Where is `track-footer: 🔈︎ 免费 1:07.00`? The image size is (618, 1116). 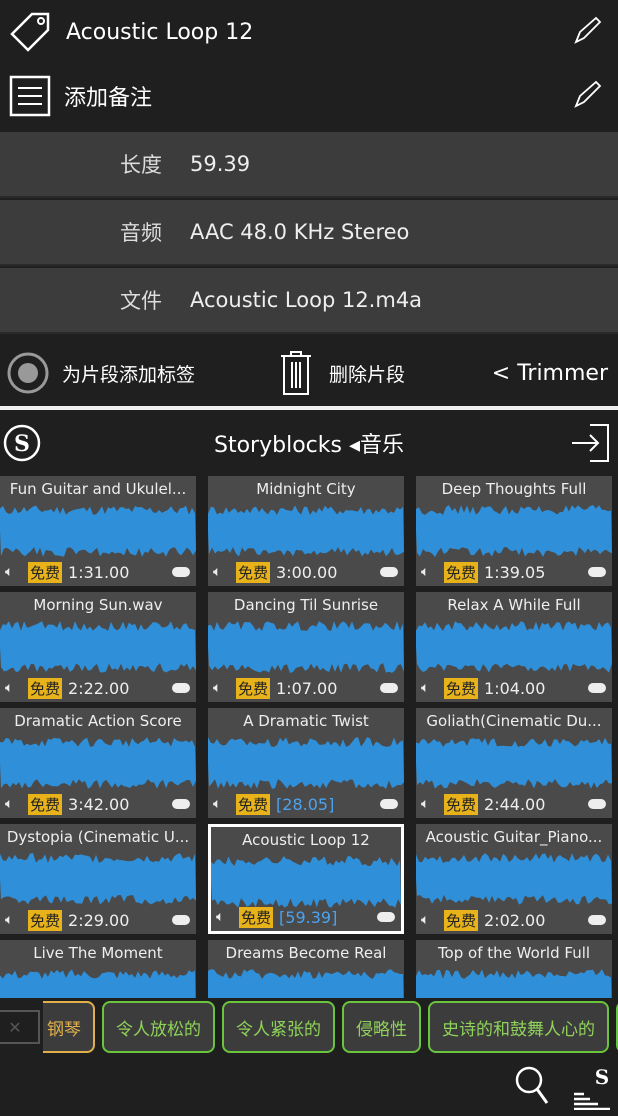 track-footer: 🔈︎ 免费 1:07.00 is located at coordinates (306, 688).